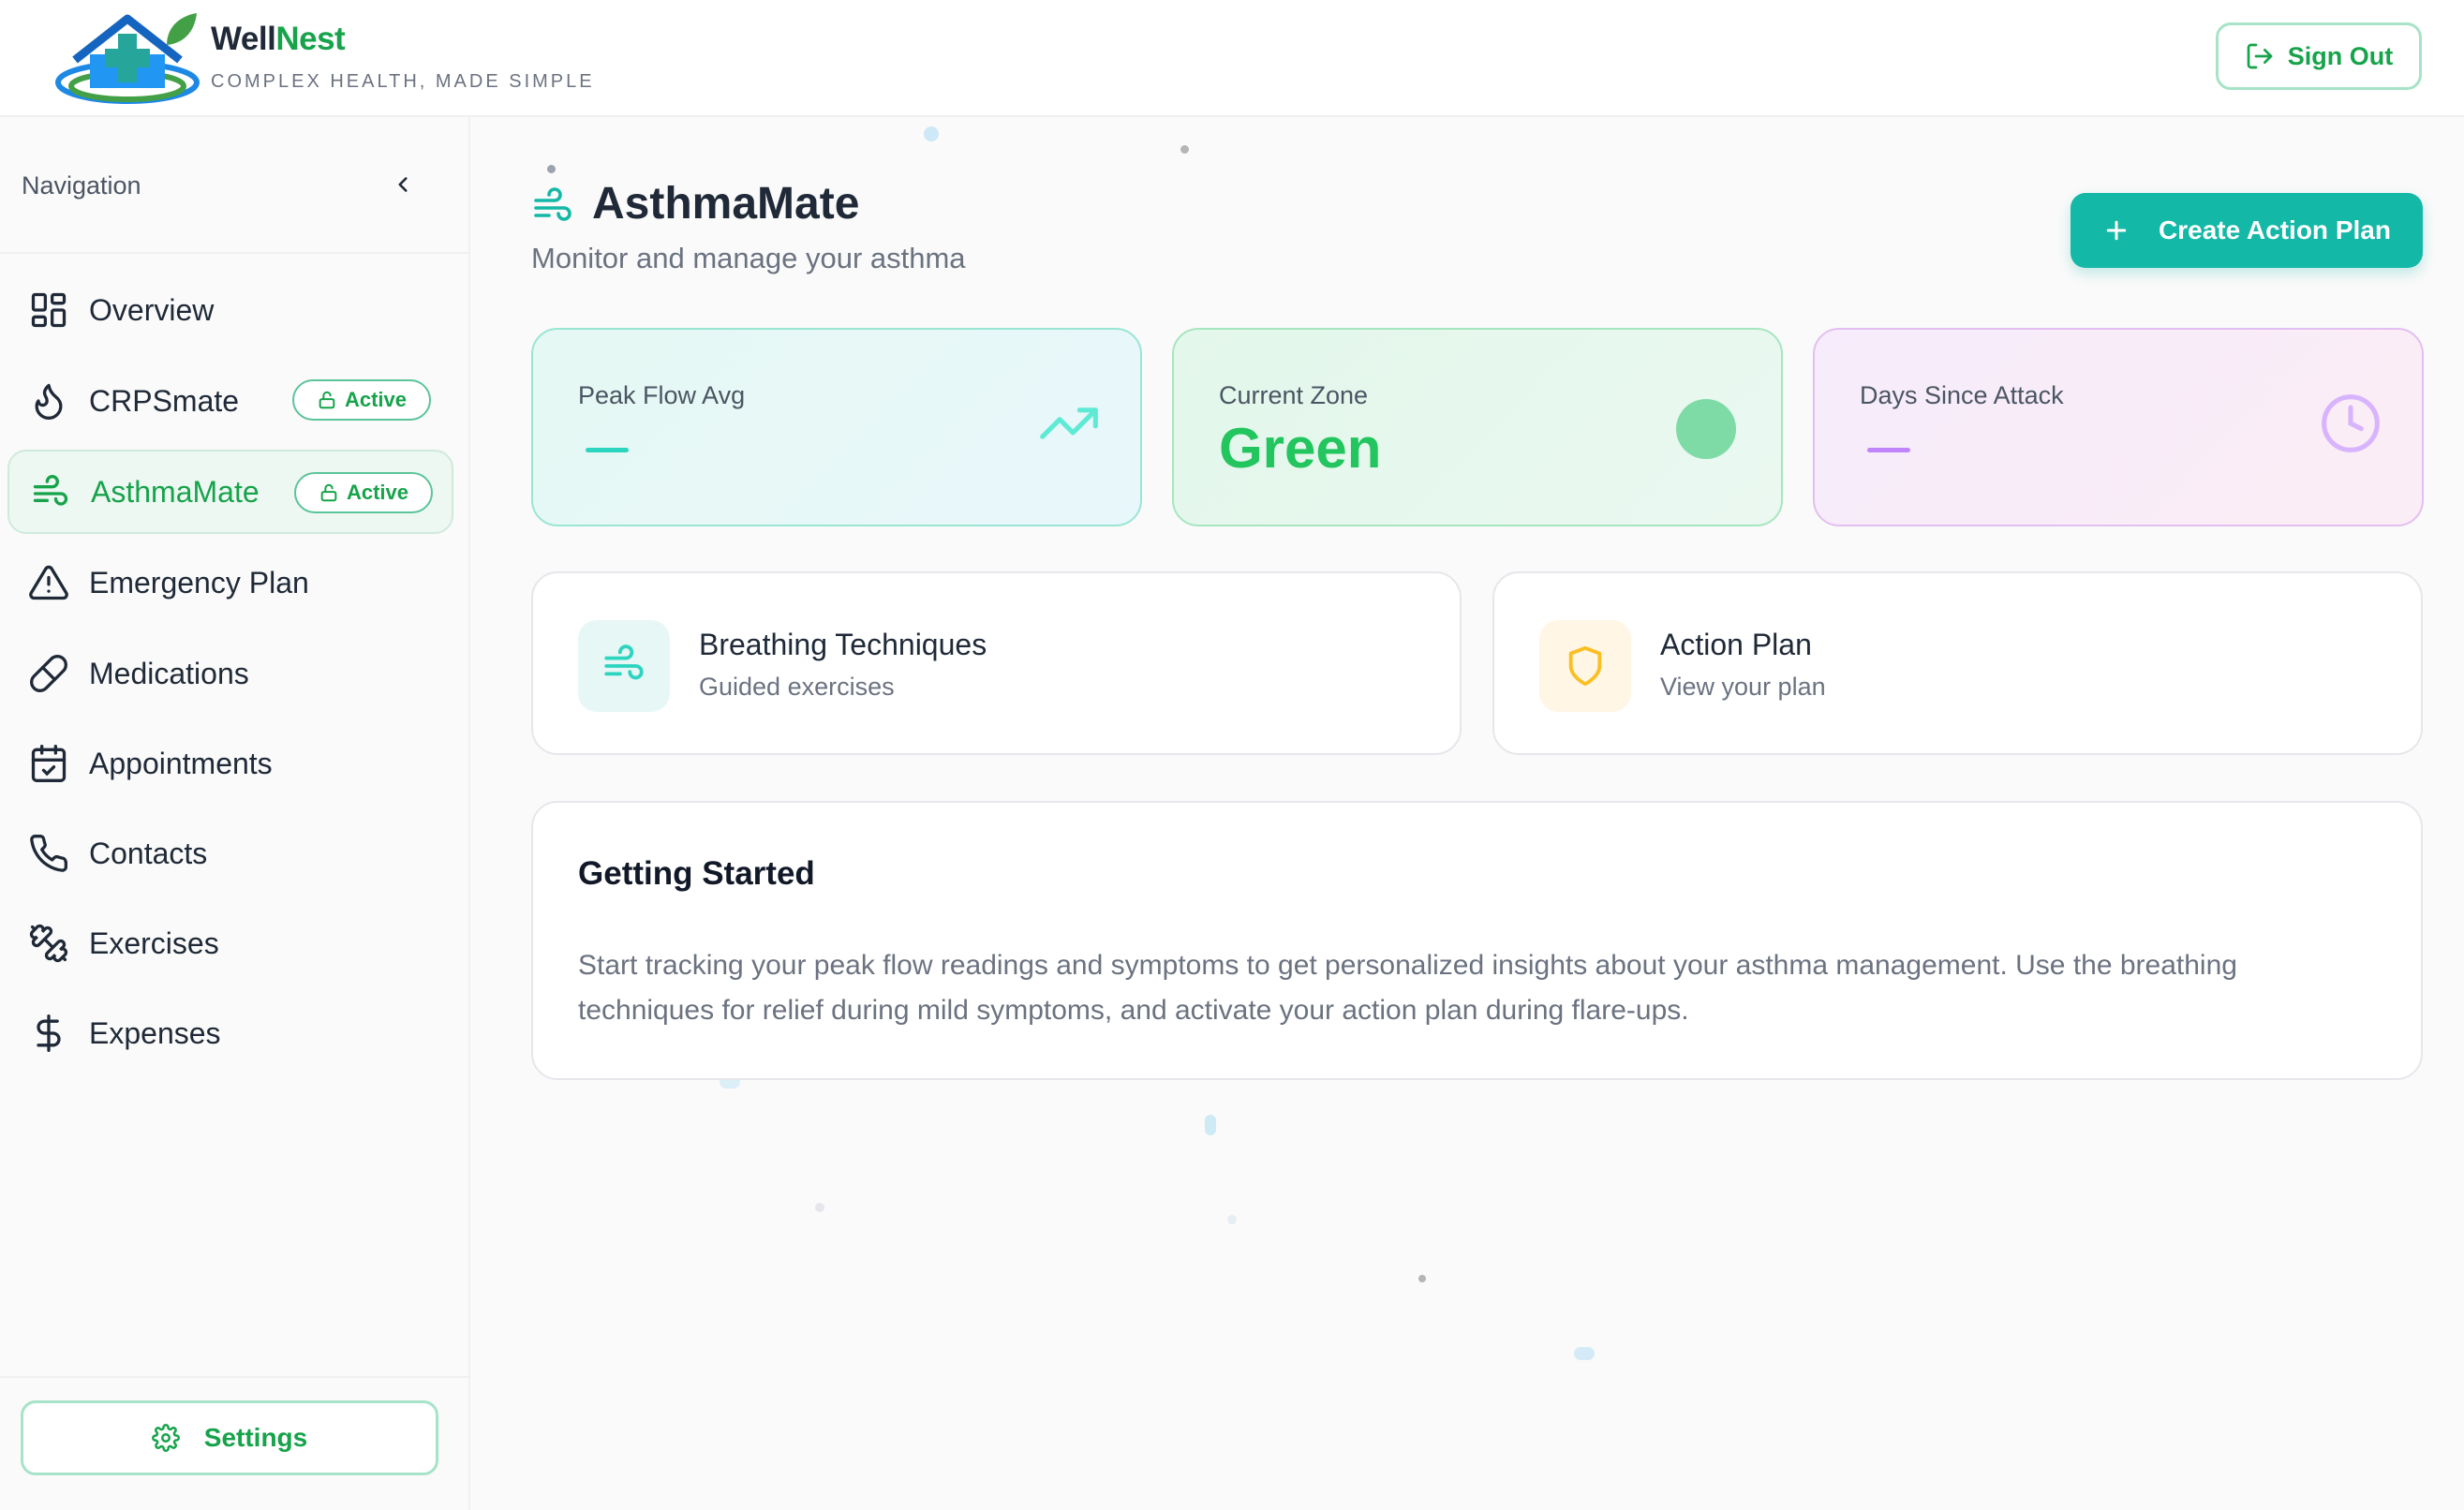 Image resolution: width=2464 pixels, height=1510 pixels. Describe the element at coordinates (2116, 230) in the screenshot. I see `plus-icon` at that location.